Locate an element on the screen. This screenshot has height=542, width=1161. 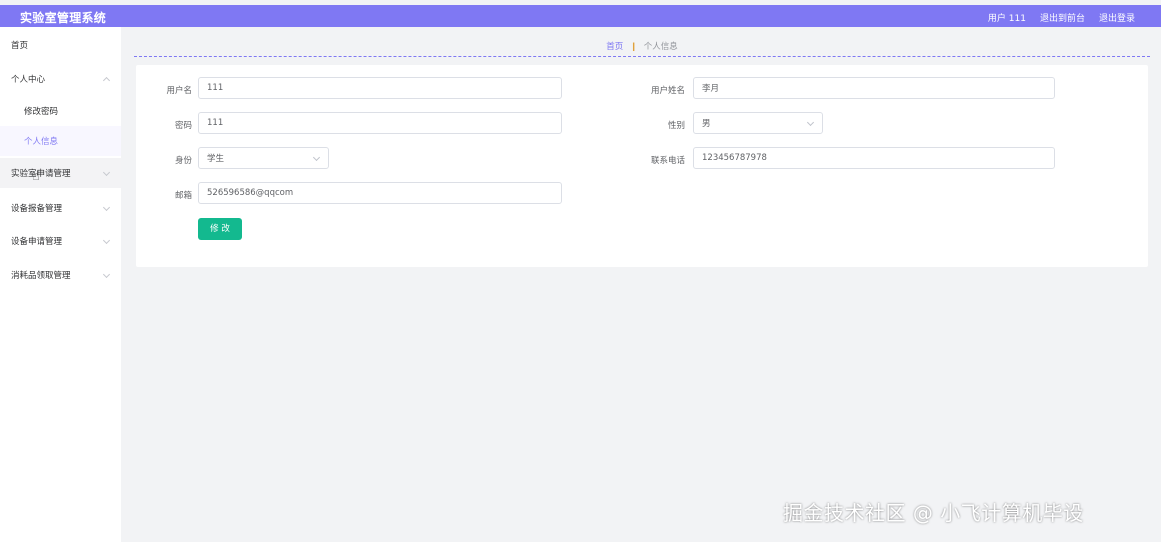
watermark: 掘金技术社区 @ 小飞计算机毕设 is located at coordinates (933, 513).